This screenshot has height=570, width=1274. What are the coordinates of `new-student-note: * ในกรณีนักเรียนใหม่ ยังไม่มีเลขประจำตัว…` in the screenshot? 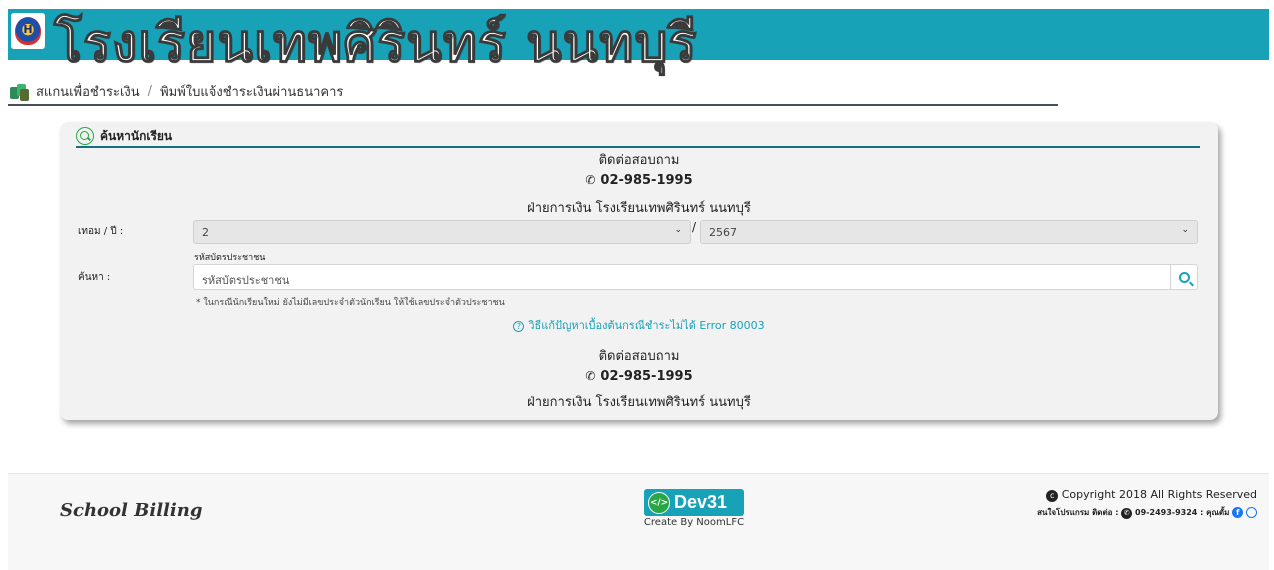 It's located at (350, 303).